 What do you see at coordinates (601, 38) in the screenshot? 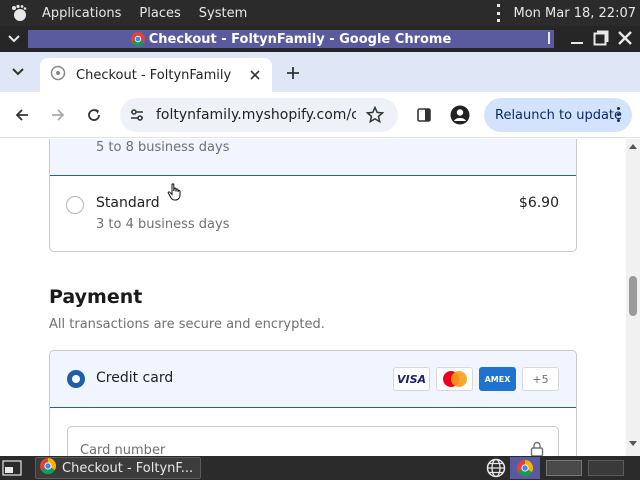
I see `maximize-button` at bounding box center [601, 38].